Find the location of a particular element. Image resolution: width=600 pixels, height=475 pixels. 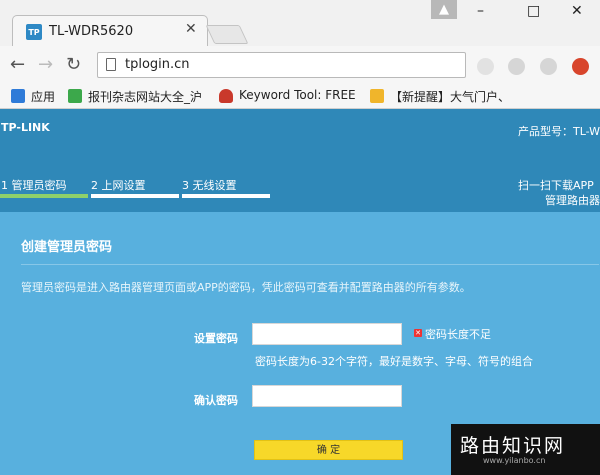

flame-icon is located at coordinates (226, 96).